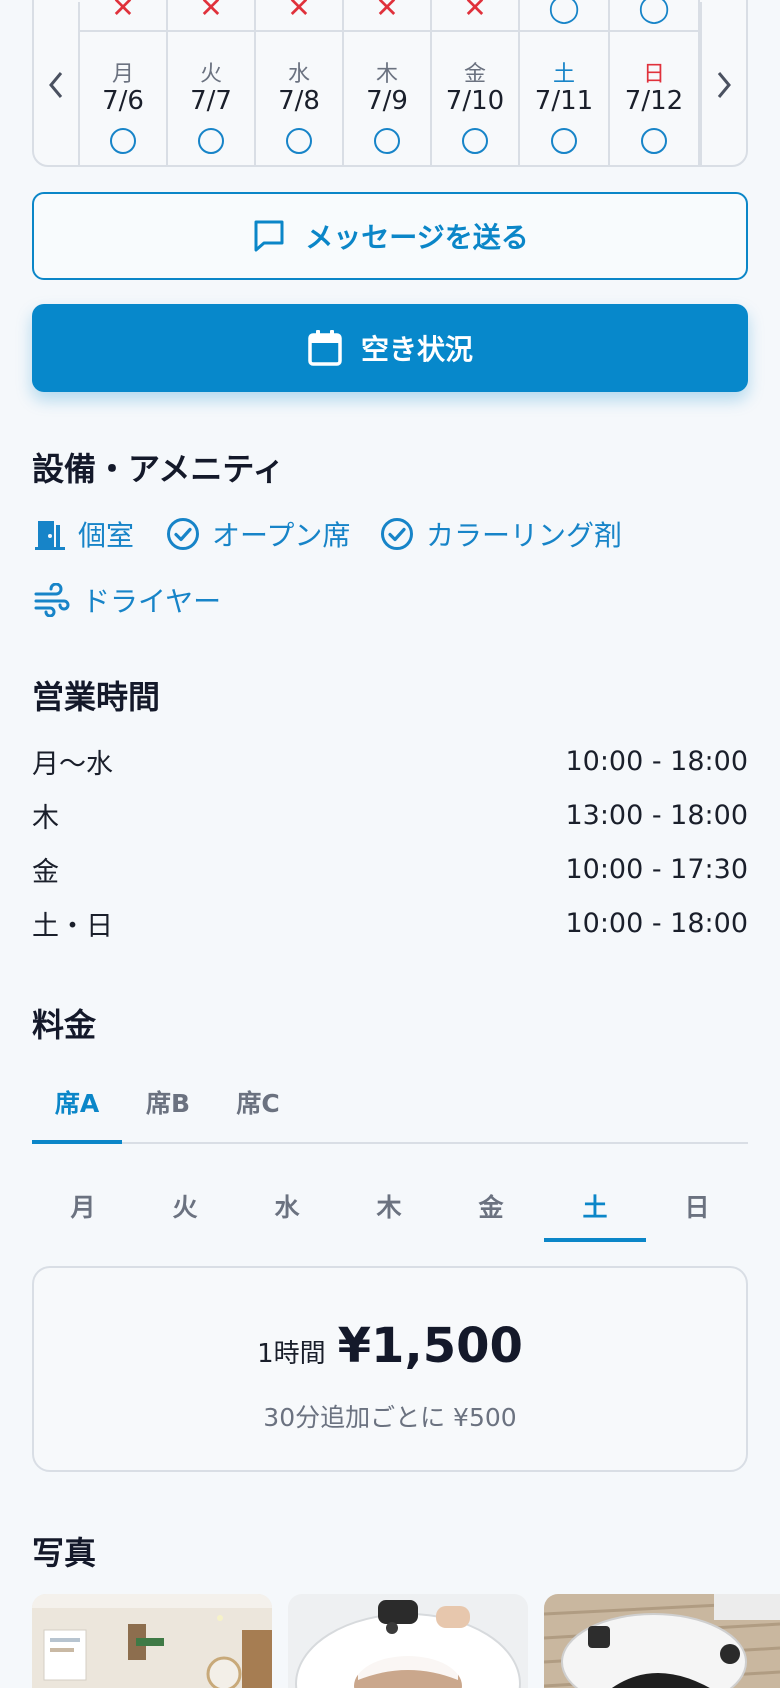  What do you see at coordinates (77, 1142) in the screenshot?
I see `active-tab-indicator` at bounding box center [77, 1142].